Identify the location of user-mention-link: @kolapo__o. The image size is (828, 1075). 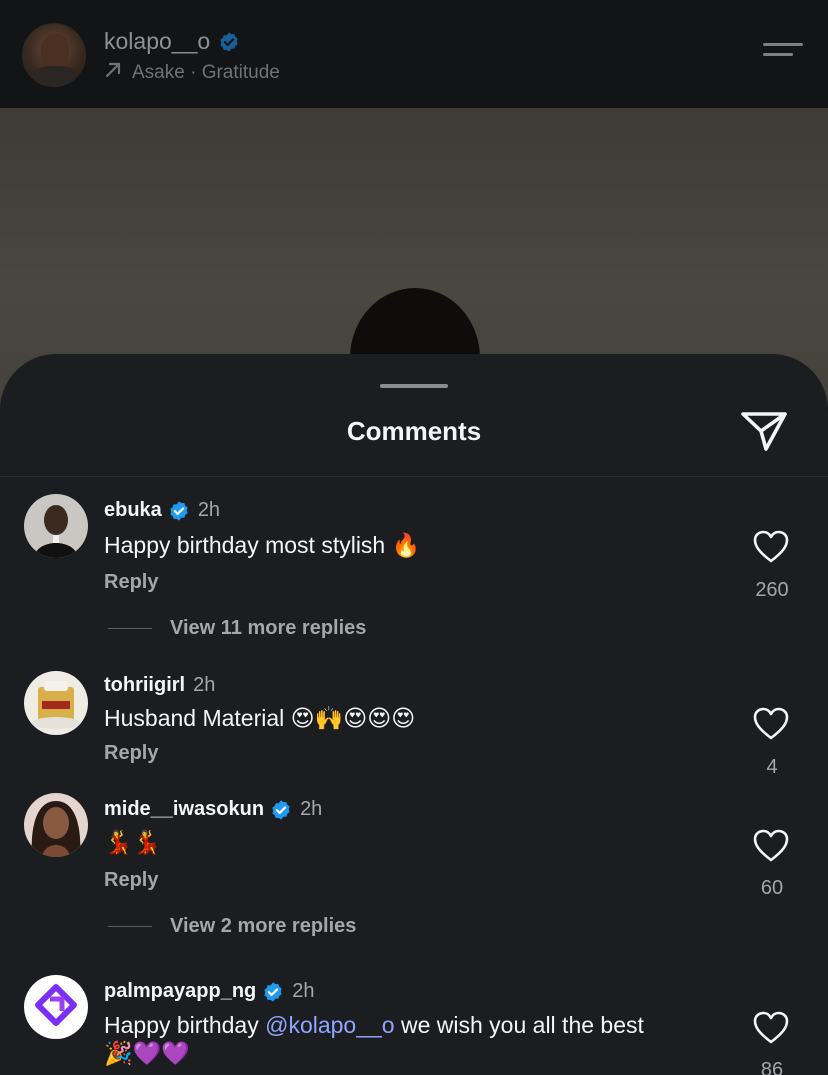
(330, 1025).